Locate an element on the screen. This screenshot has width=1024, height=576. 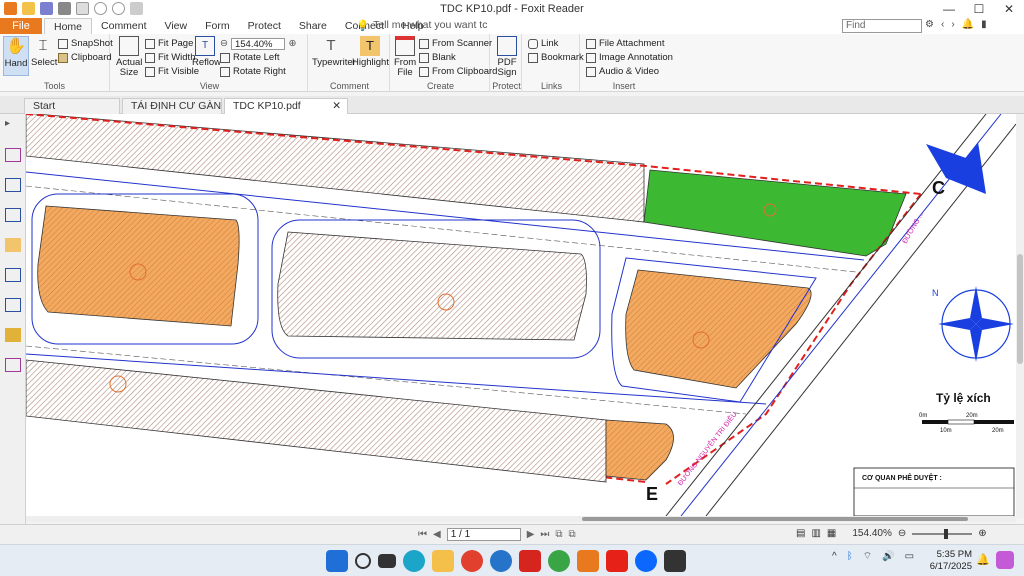
zoom-slider-knob is located at coordinates (946, 533).